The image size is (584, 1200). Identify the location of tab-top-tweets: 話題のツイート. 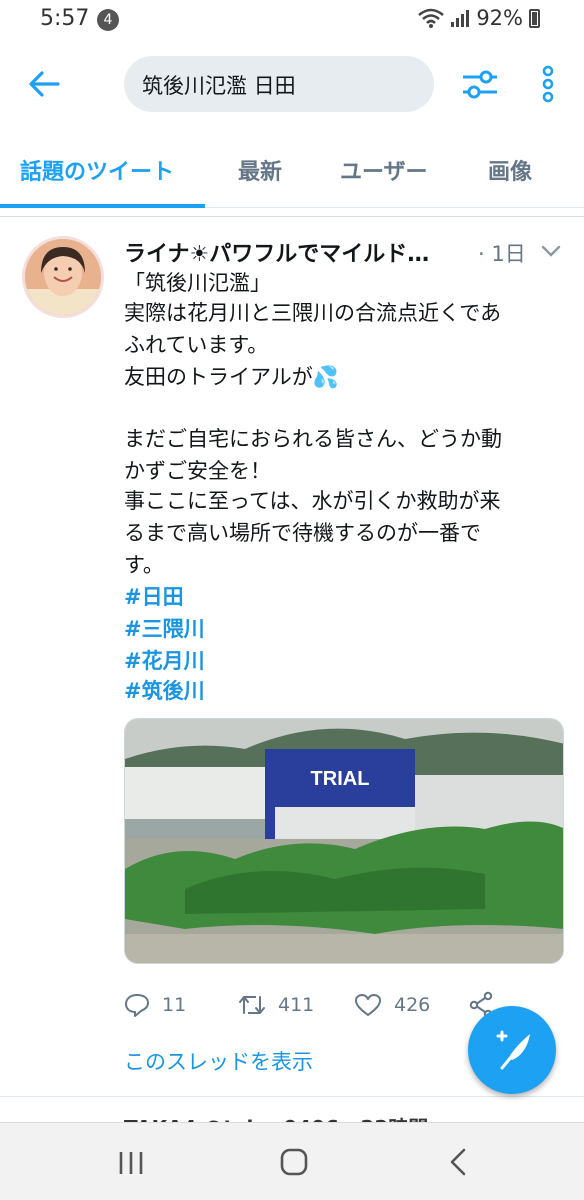
(97, 170).